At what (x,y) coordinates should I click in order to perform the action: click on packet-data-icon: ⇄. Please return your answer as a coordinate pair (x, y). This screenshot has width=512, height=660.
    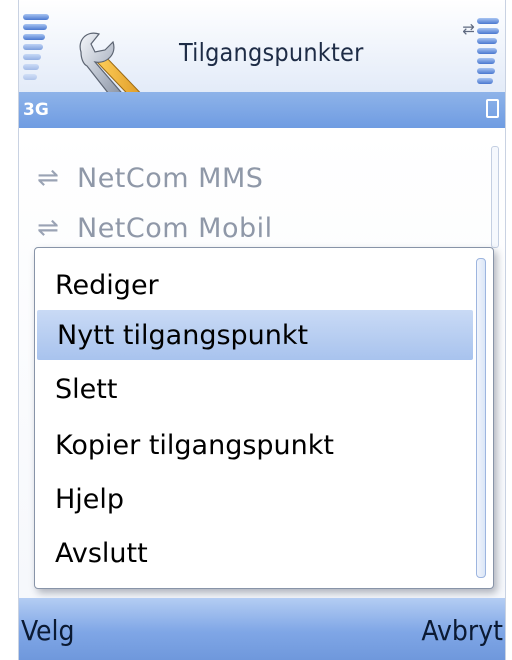
    Looking at the image, I should click on (468, 29).